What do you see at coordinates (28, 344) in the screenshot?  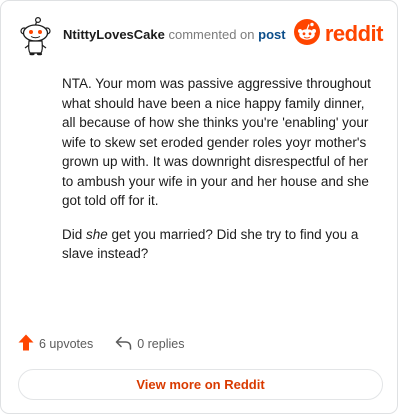 I see `upvote-arrow-icon` at bounding box center [28, 344].